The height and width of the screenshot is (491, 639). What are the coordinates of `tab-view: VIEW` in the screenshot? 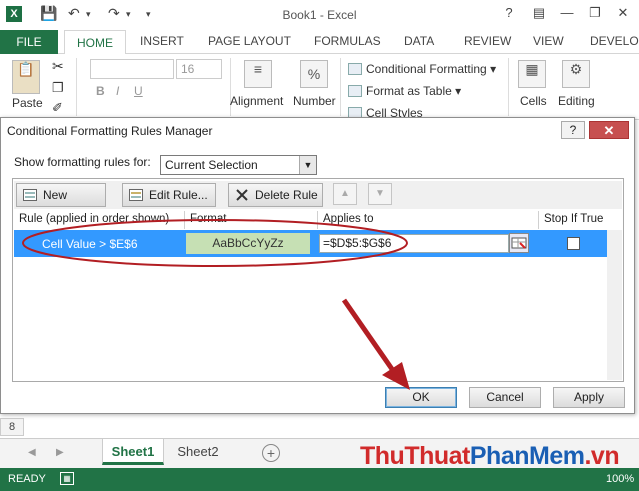 It's located at (548, 41).